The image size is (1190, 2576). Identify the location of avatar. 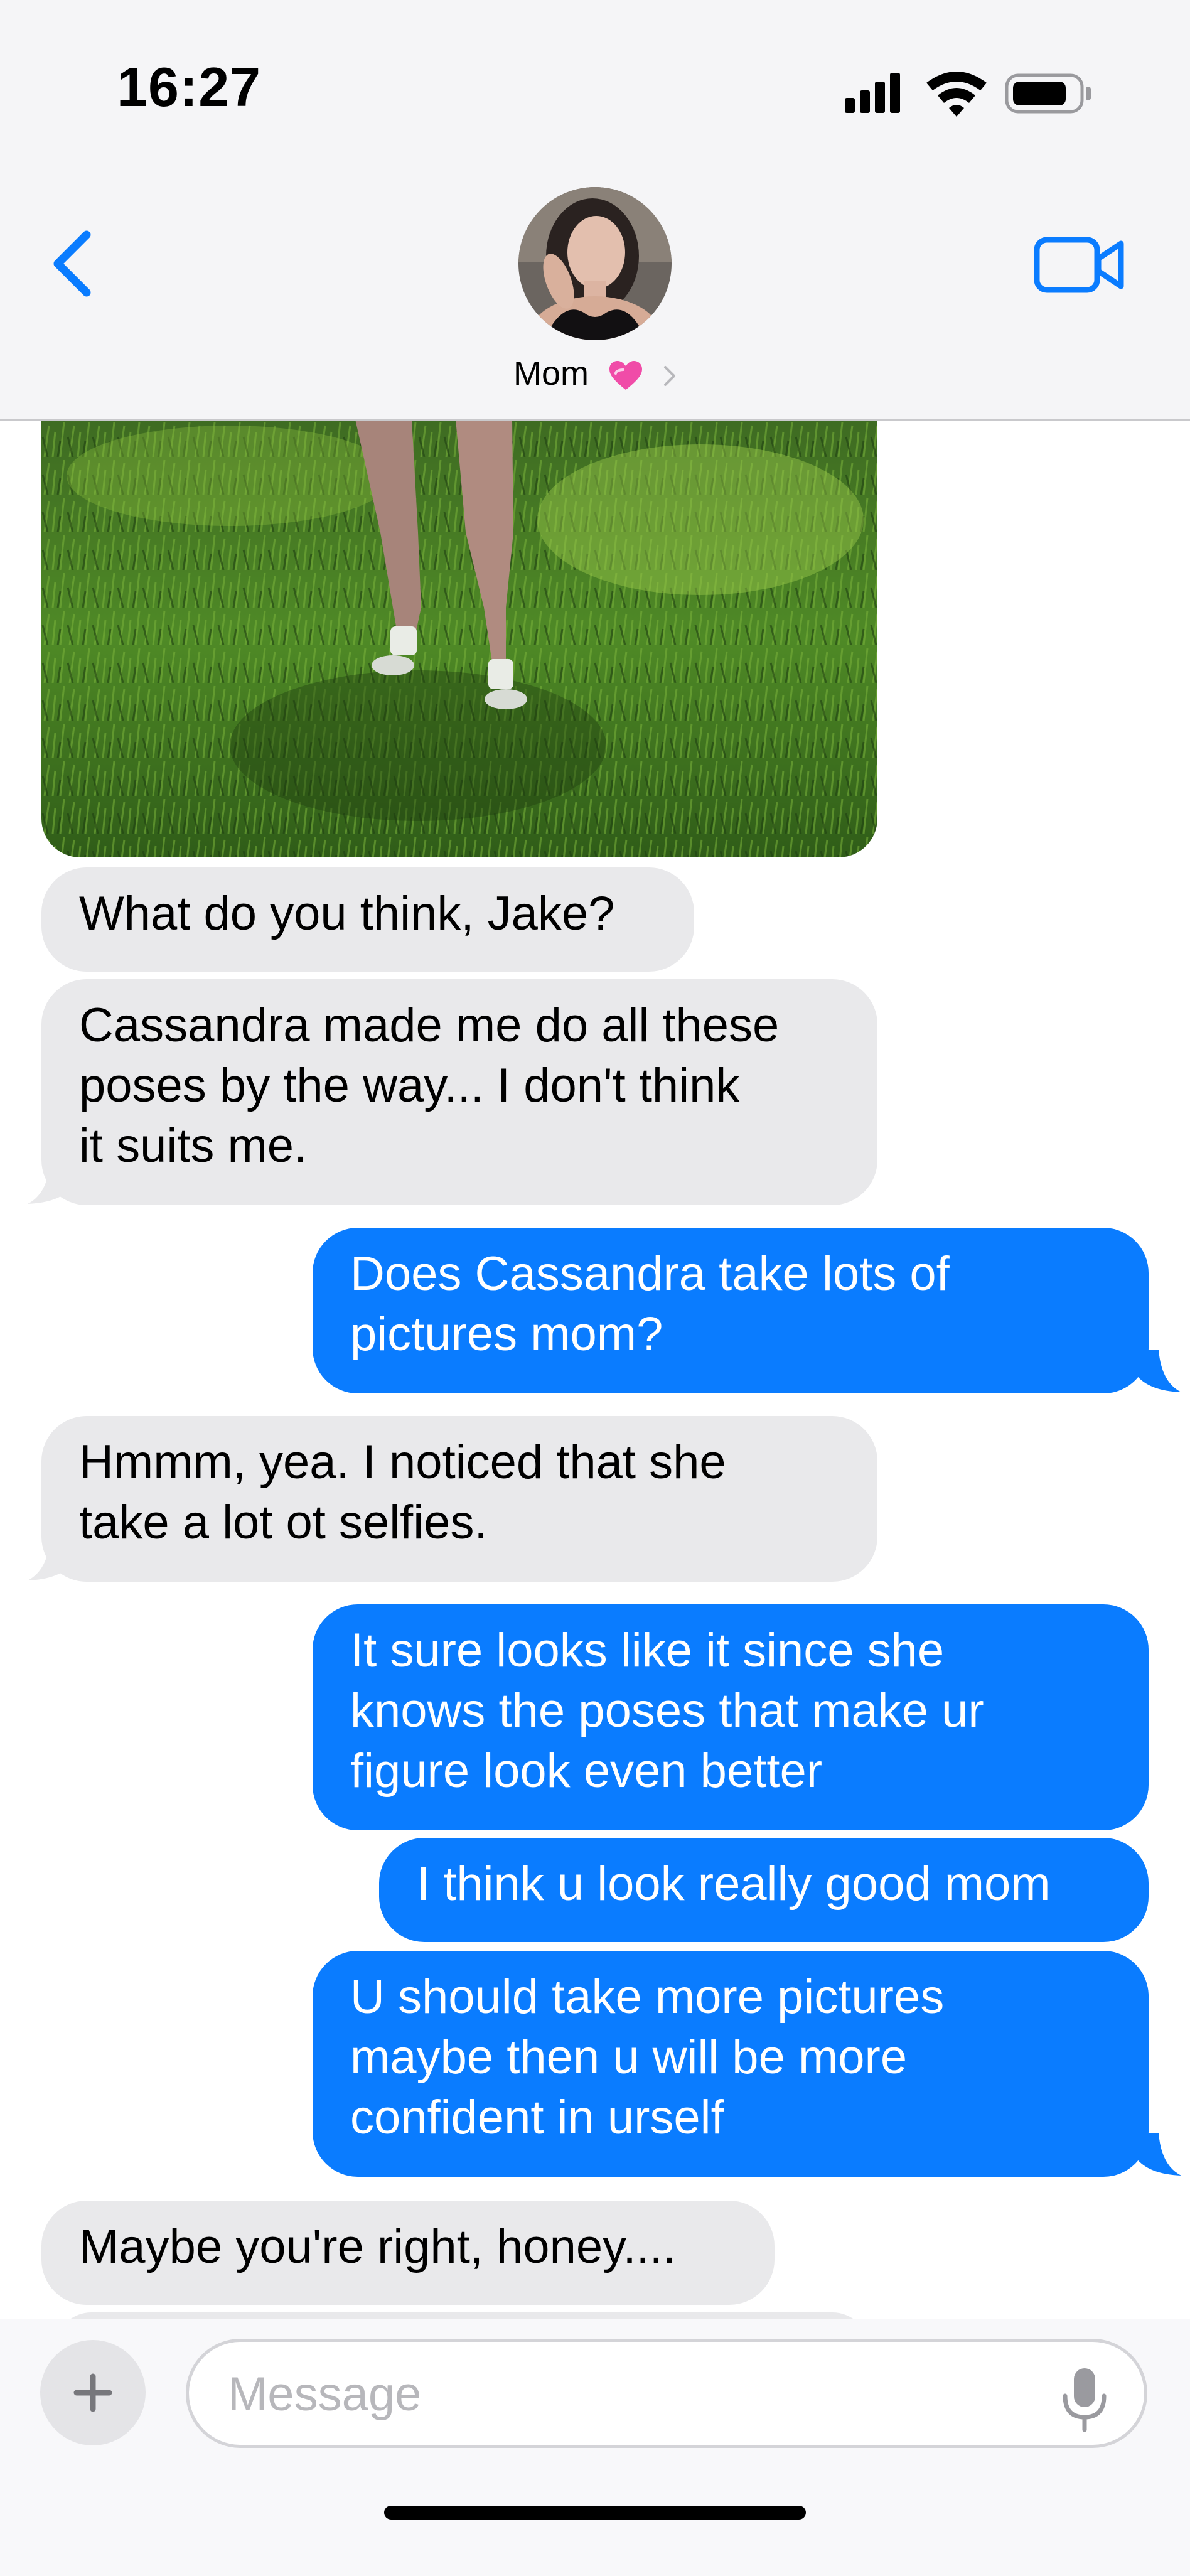
(595, 263).